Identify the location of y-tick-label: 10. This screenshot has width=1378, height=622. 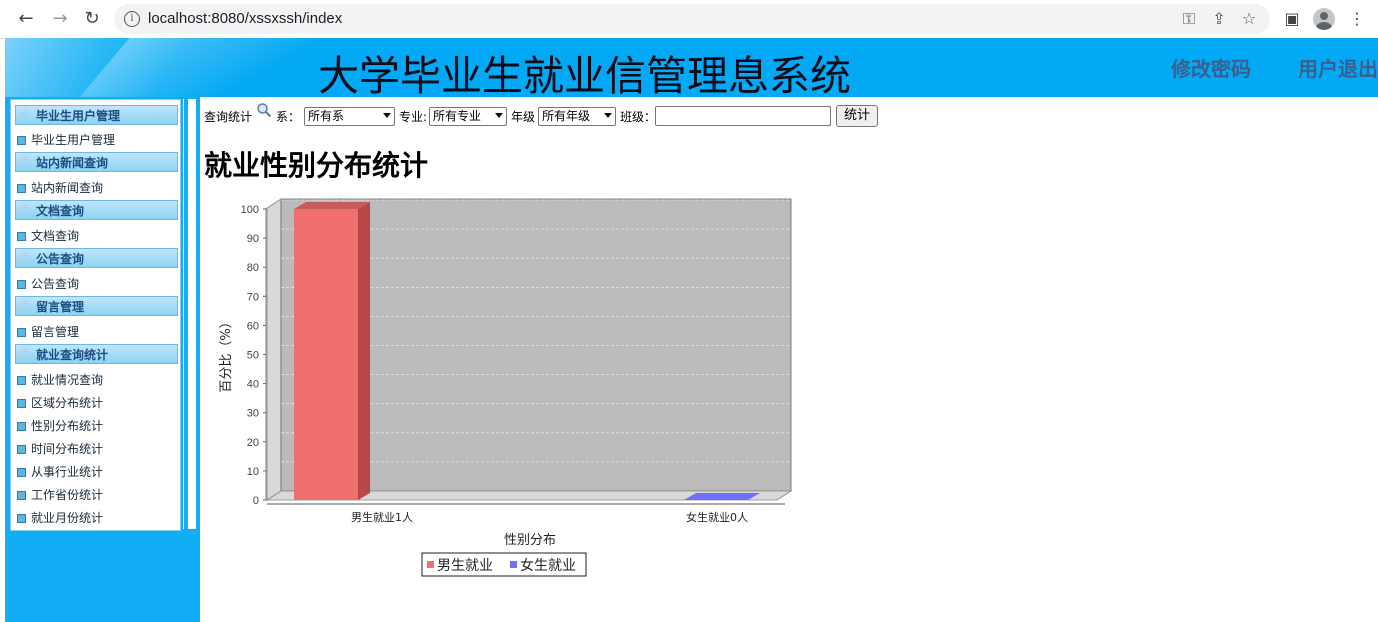
(253, 472).